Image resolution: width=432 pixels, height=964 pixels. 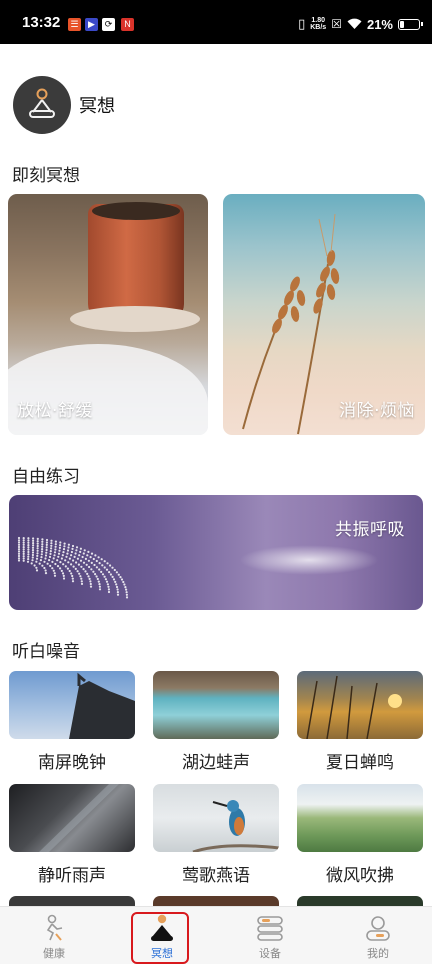 What do you see at coordinates (216, 763) in the screenshot?
I see `noise-label-lake: 湖边蛙声` at bounding box center [216, 763].